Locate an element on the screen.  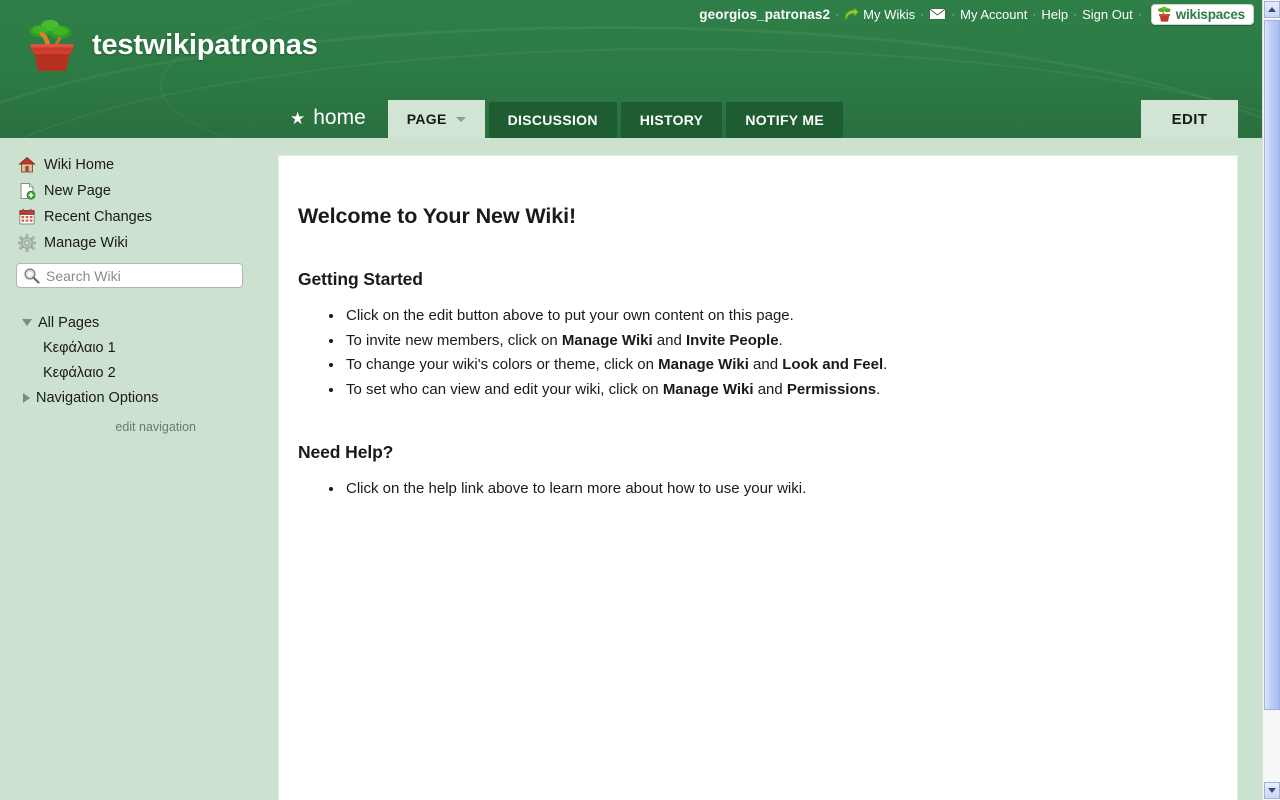
tree-item-kefalaio-1: Κεφάλαιο 1 is located at coordinates (139, 347).